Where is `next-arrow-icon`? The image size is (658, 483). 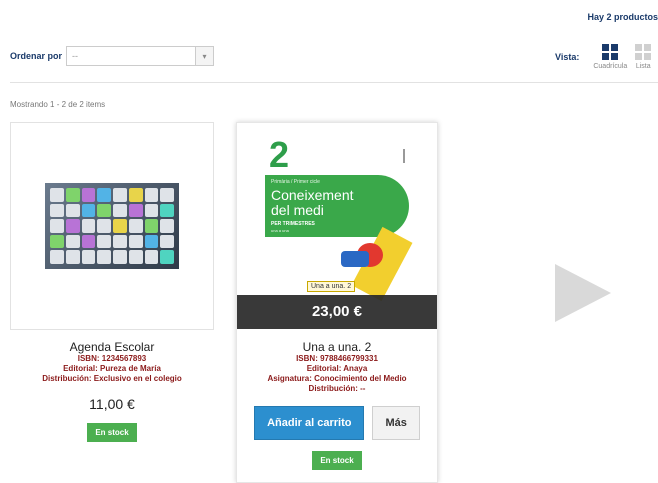
next-arrow-icon is located at coordinates (583, 293).